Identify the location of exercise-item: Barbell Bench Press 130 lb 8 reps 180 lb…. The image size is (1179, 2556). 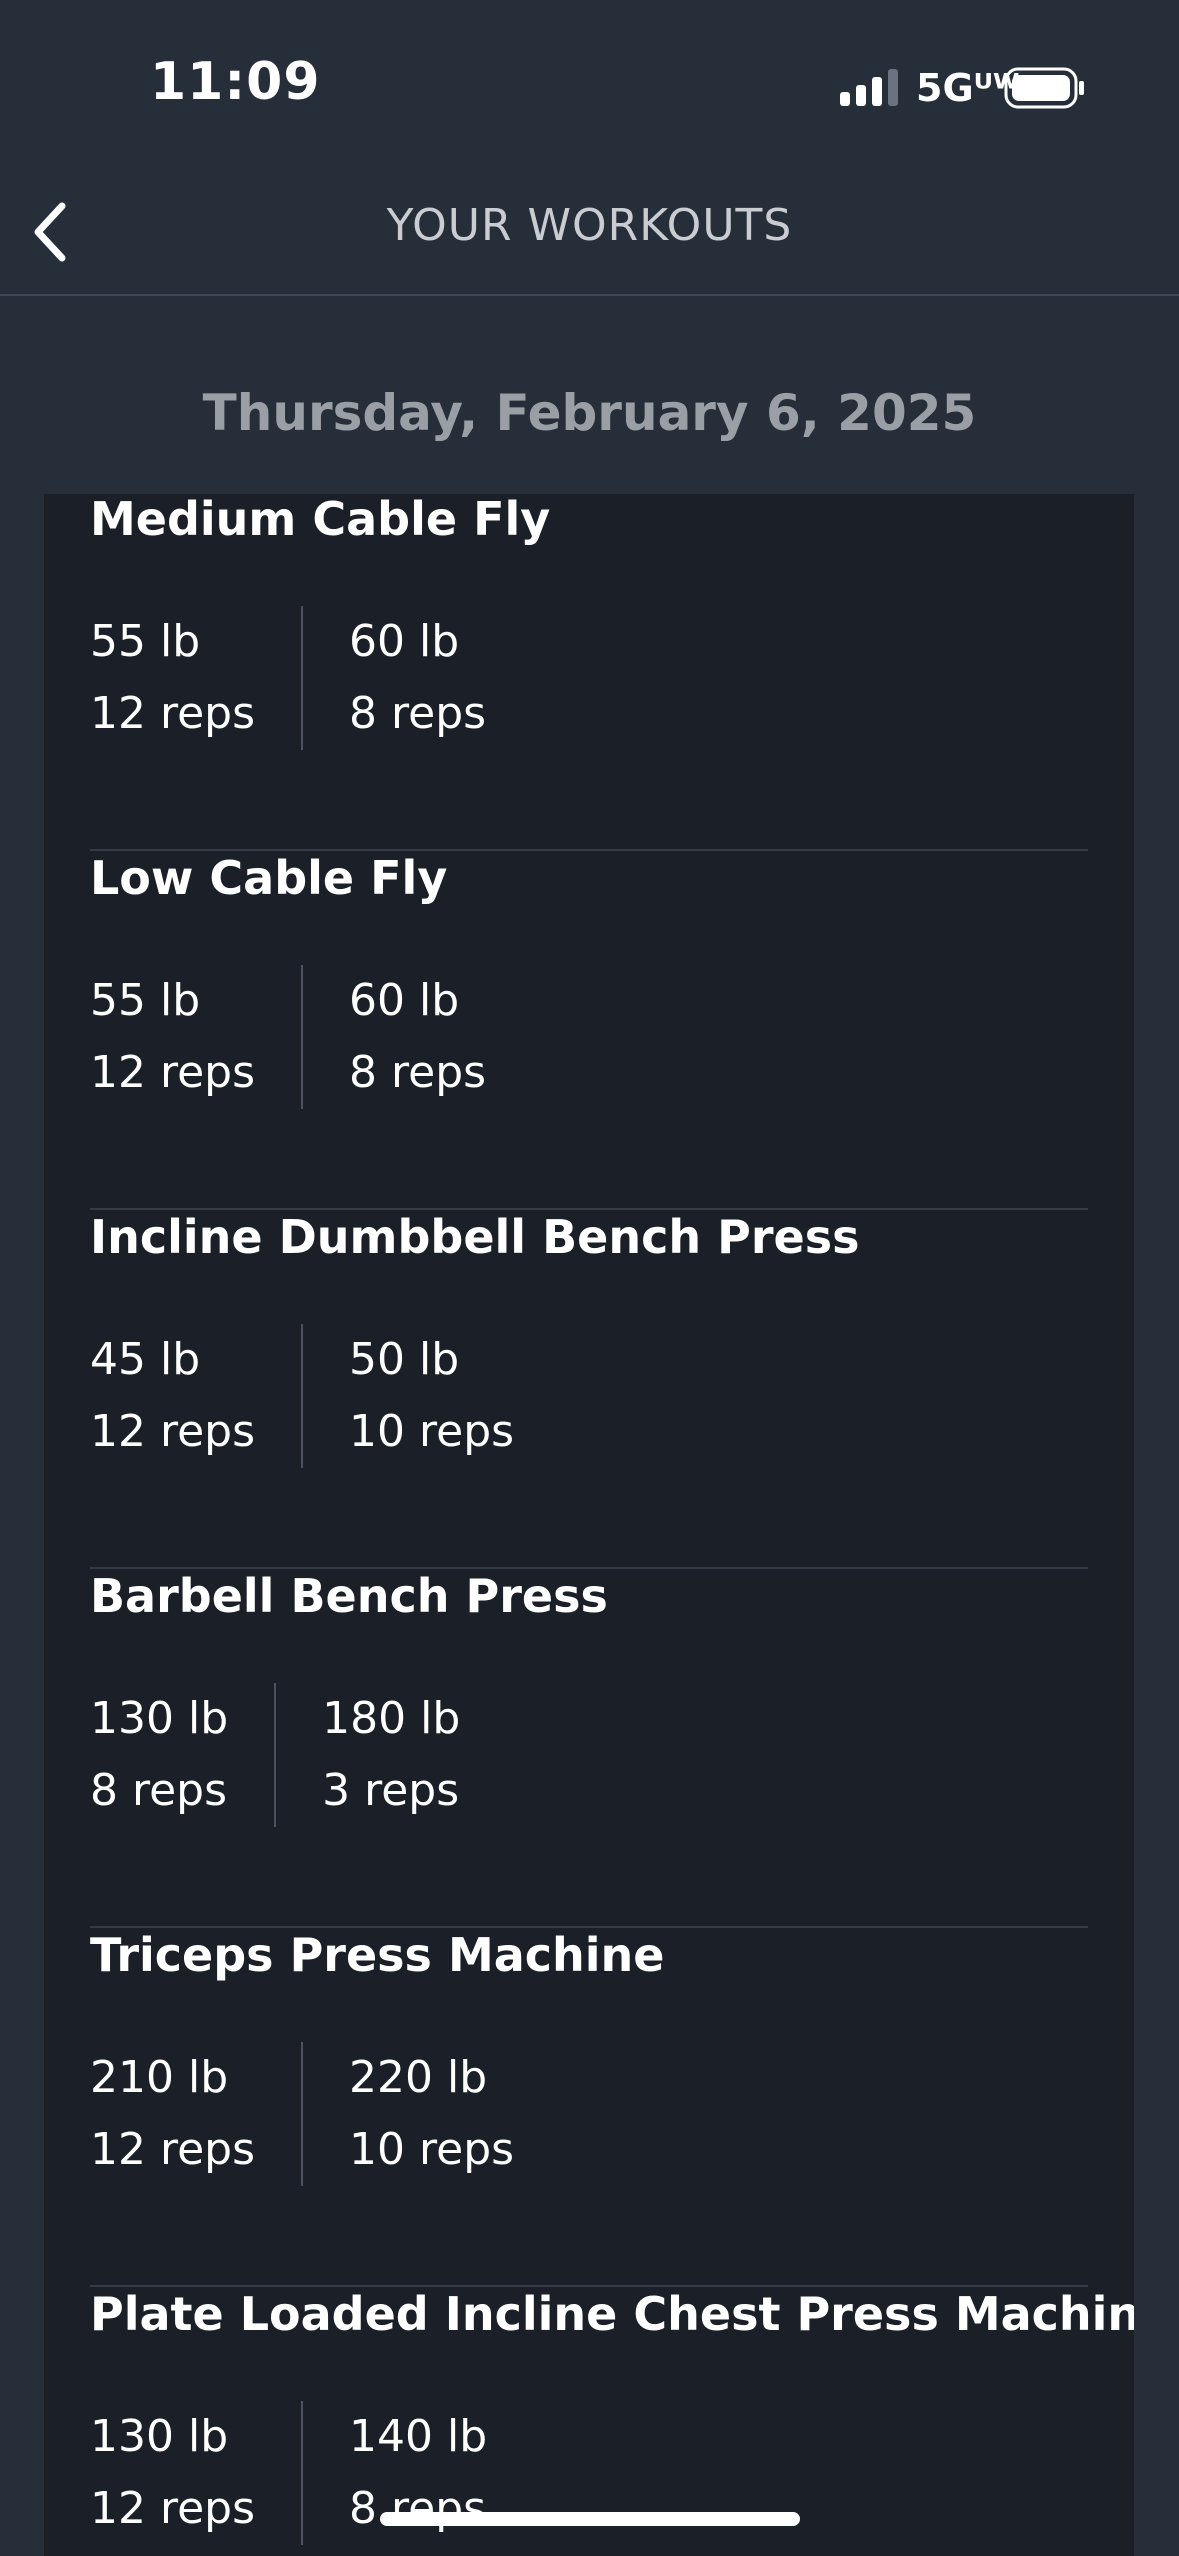
(589, 1748).